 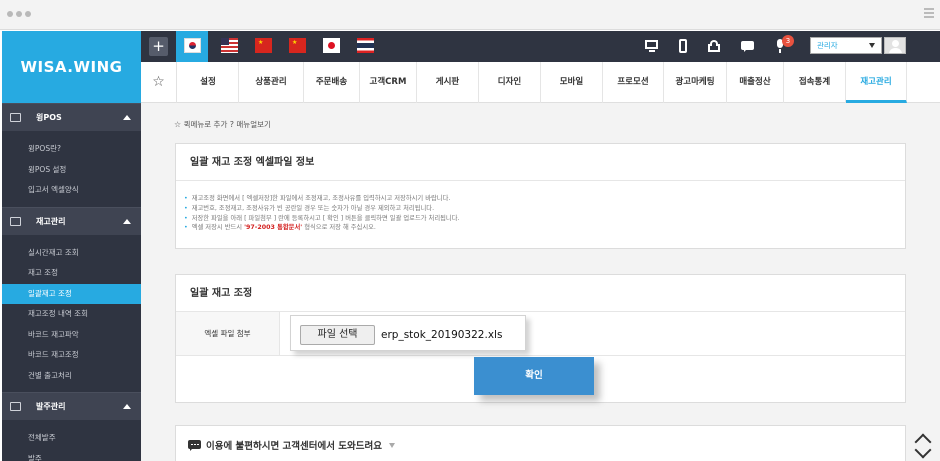 I want to click on format-highlight: '97-2003 통합문서', so click(x=273, y=228).